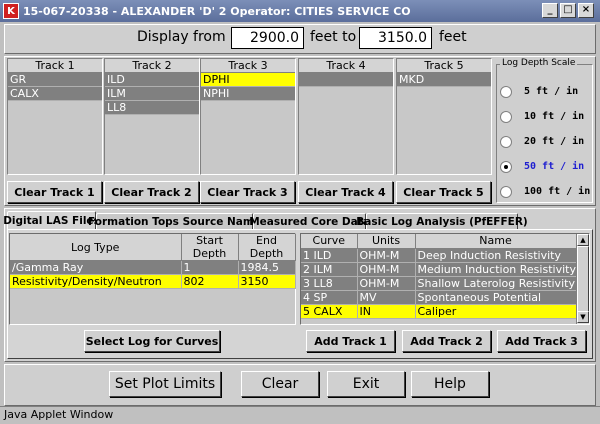  Describe the element at coordinates (386, 311) in the screenshot. I see `curve-table-cell: IN` at that location.